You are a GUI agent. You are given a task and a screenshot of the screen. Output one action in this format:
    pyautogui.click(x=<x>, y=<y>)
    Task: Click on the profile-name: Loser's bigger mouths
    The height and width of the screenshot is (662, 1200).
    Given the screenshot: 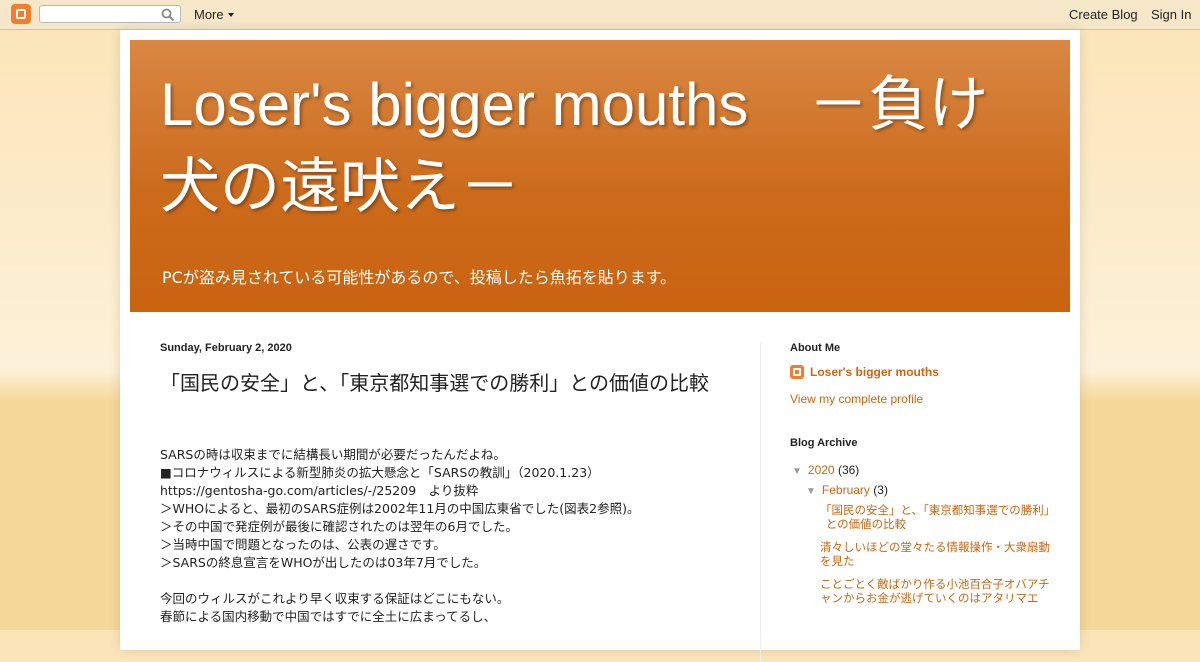 What is the action you would take?
    pyautogui.click(x=874, y=372)
    